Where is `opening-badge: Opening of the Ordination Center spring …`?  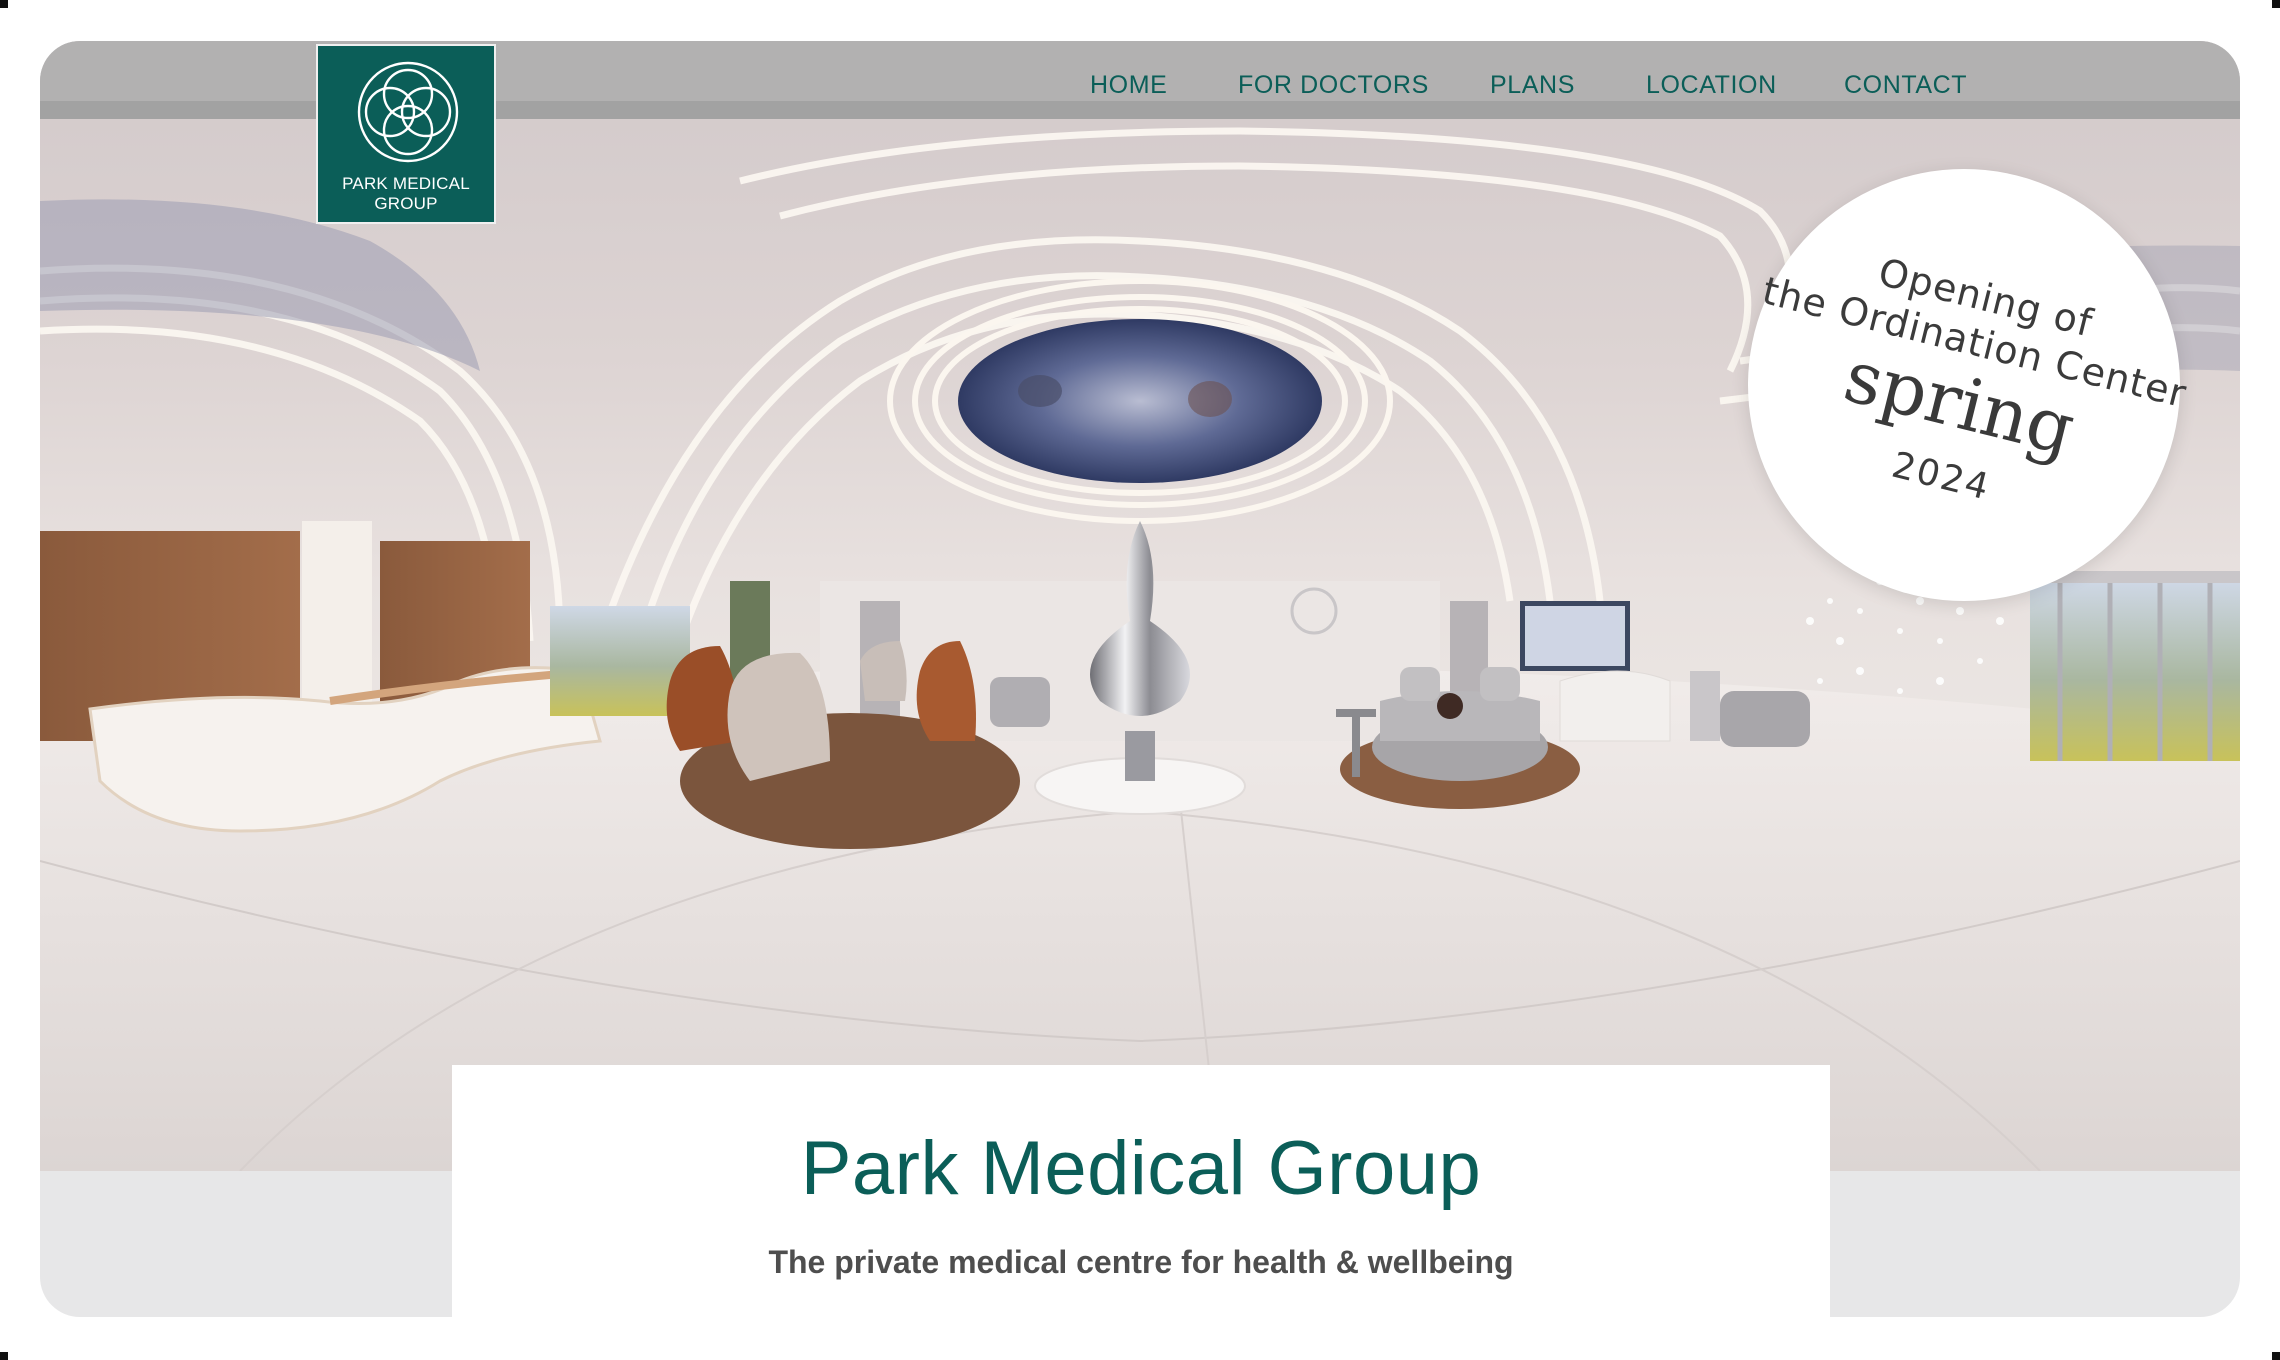
opening-badge: Opening of the Ordination Center spring … is located at coordinates (1969, 385).